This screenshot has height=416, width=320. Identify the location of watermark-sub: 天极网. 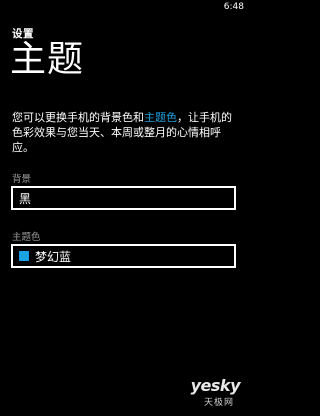
(218, 403).